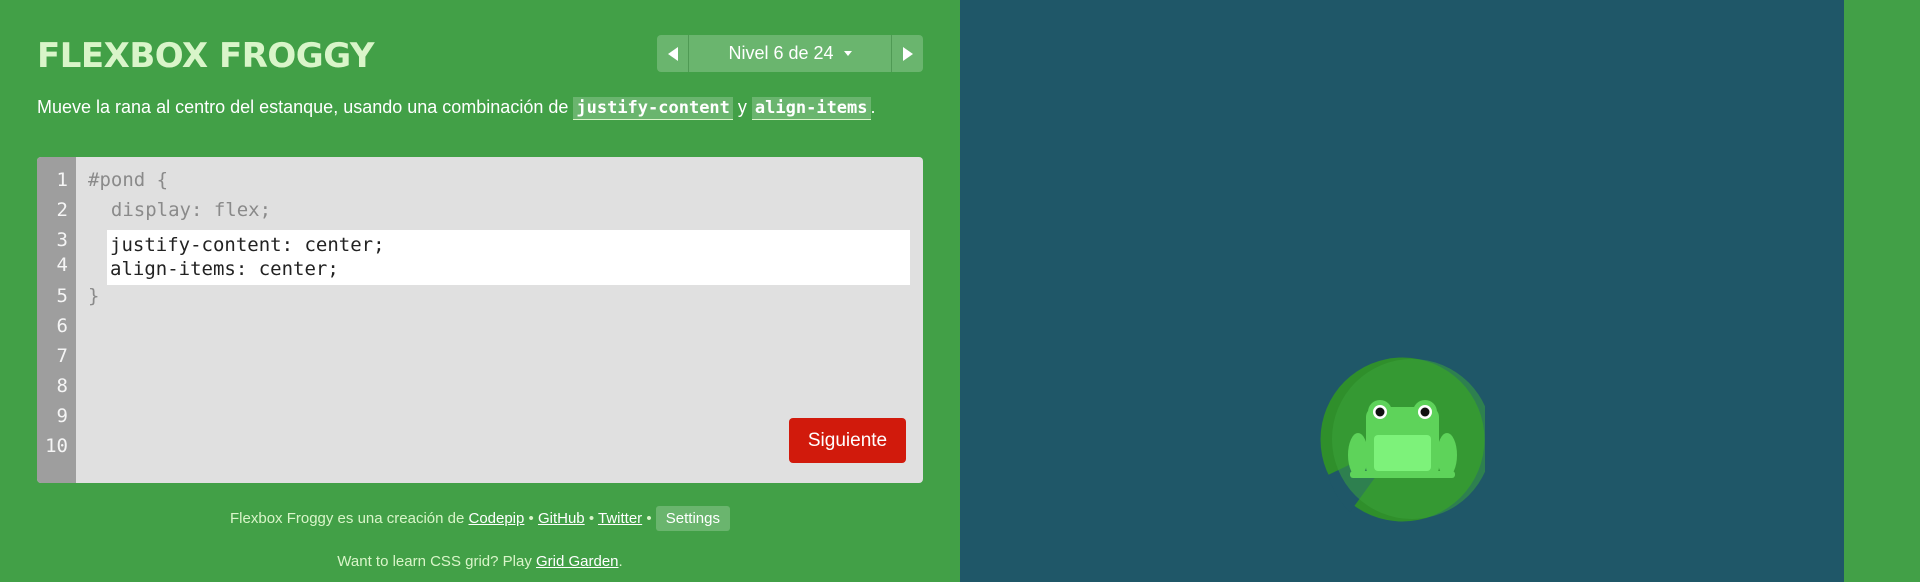 This screenshot has height=582, width=1920. Describe the element at coordinates (62, 210) in the screenshot. I see `line-number: 2` at that location.